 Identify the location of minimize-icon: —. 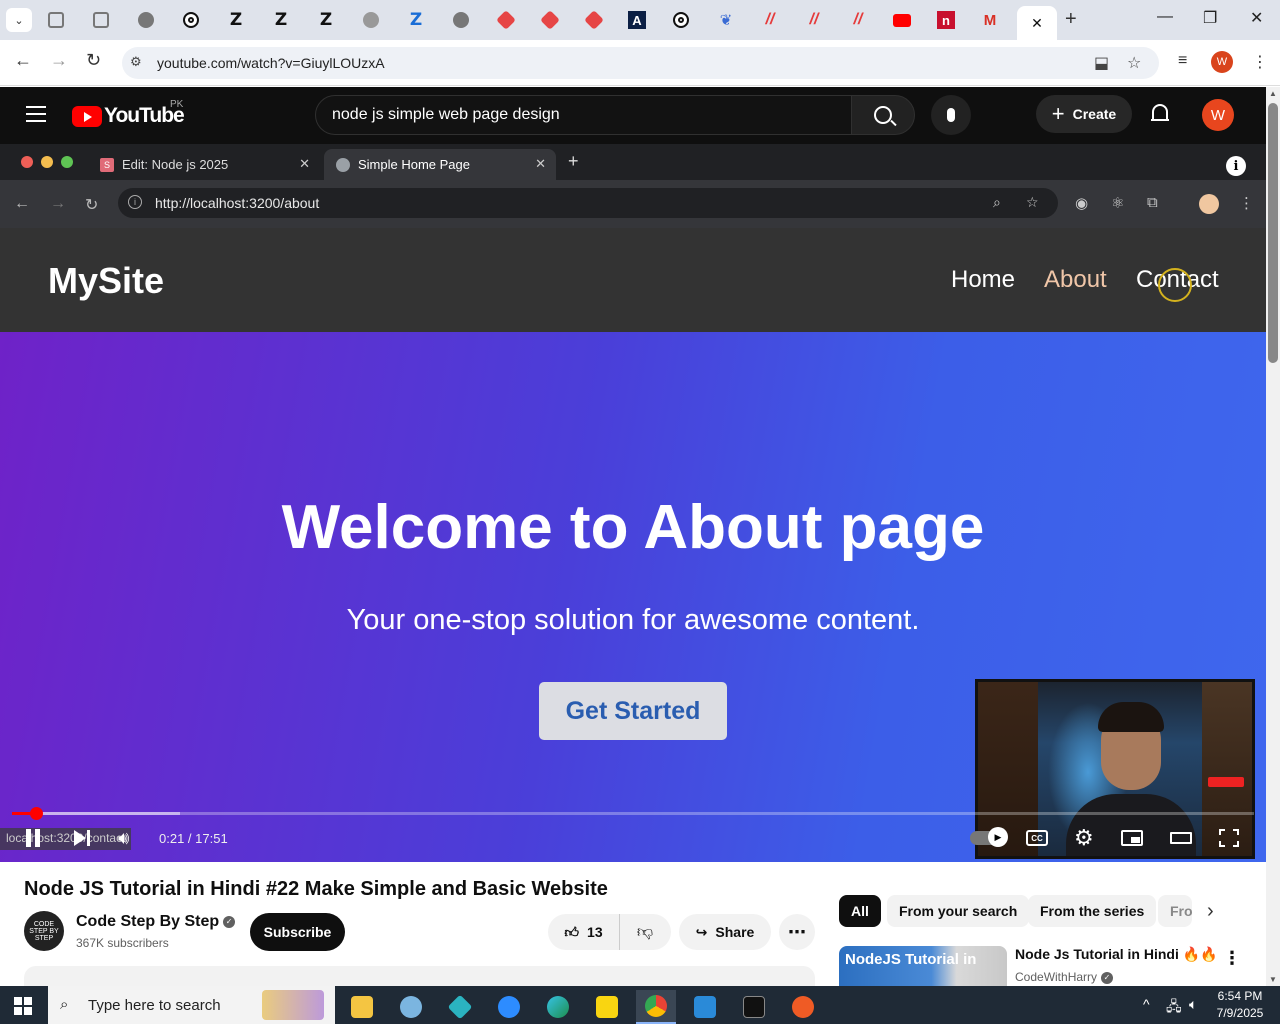
(1165, 17).